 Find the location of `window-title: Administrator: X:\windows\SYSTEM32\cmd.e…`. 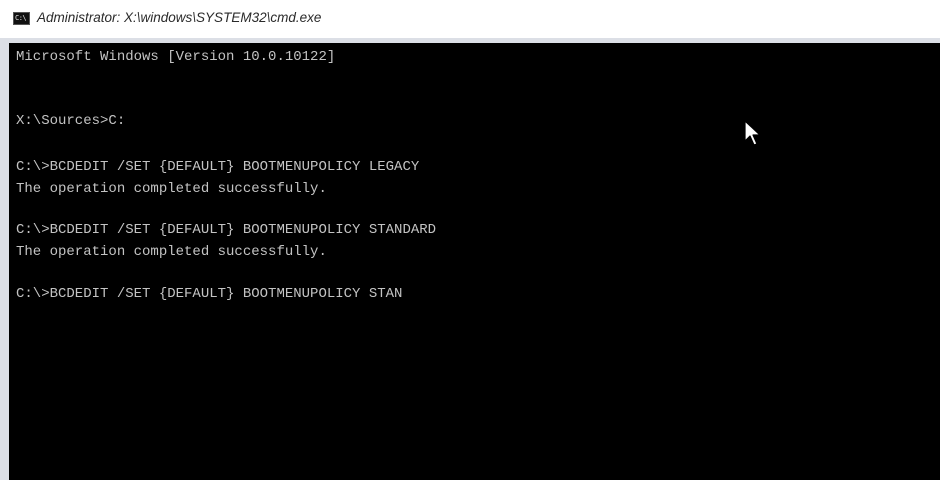

window-title: Administrator: X:\windows\SYSTEM32\cmd.e… is located at coordinates (179, 17).